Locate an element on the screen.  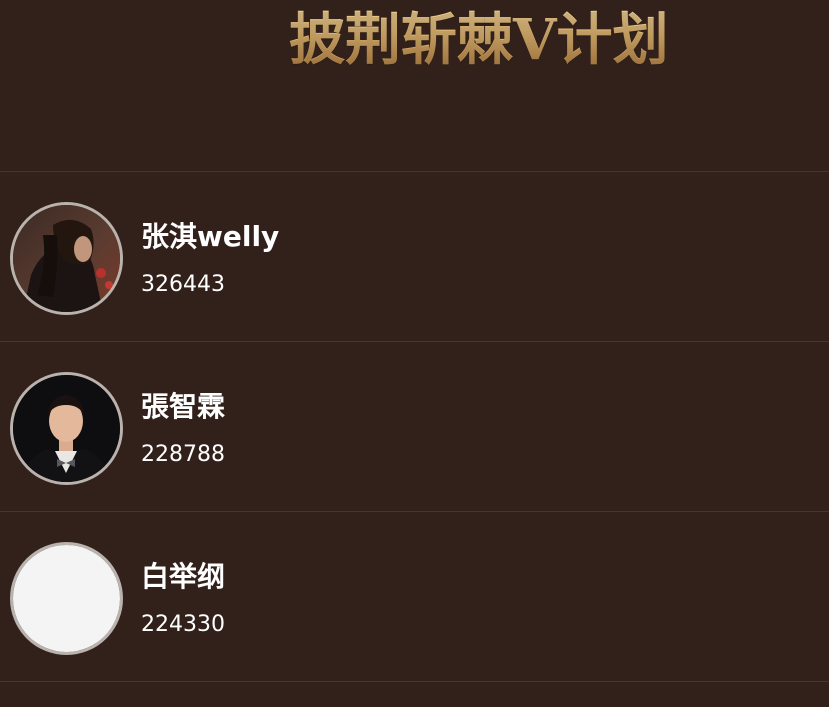
vote-count: 326443 is located at coordinates (183, 284).